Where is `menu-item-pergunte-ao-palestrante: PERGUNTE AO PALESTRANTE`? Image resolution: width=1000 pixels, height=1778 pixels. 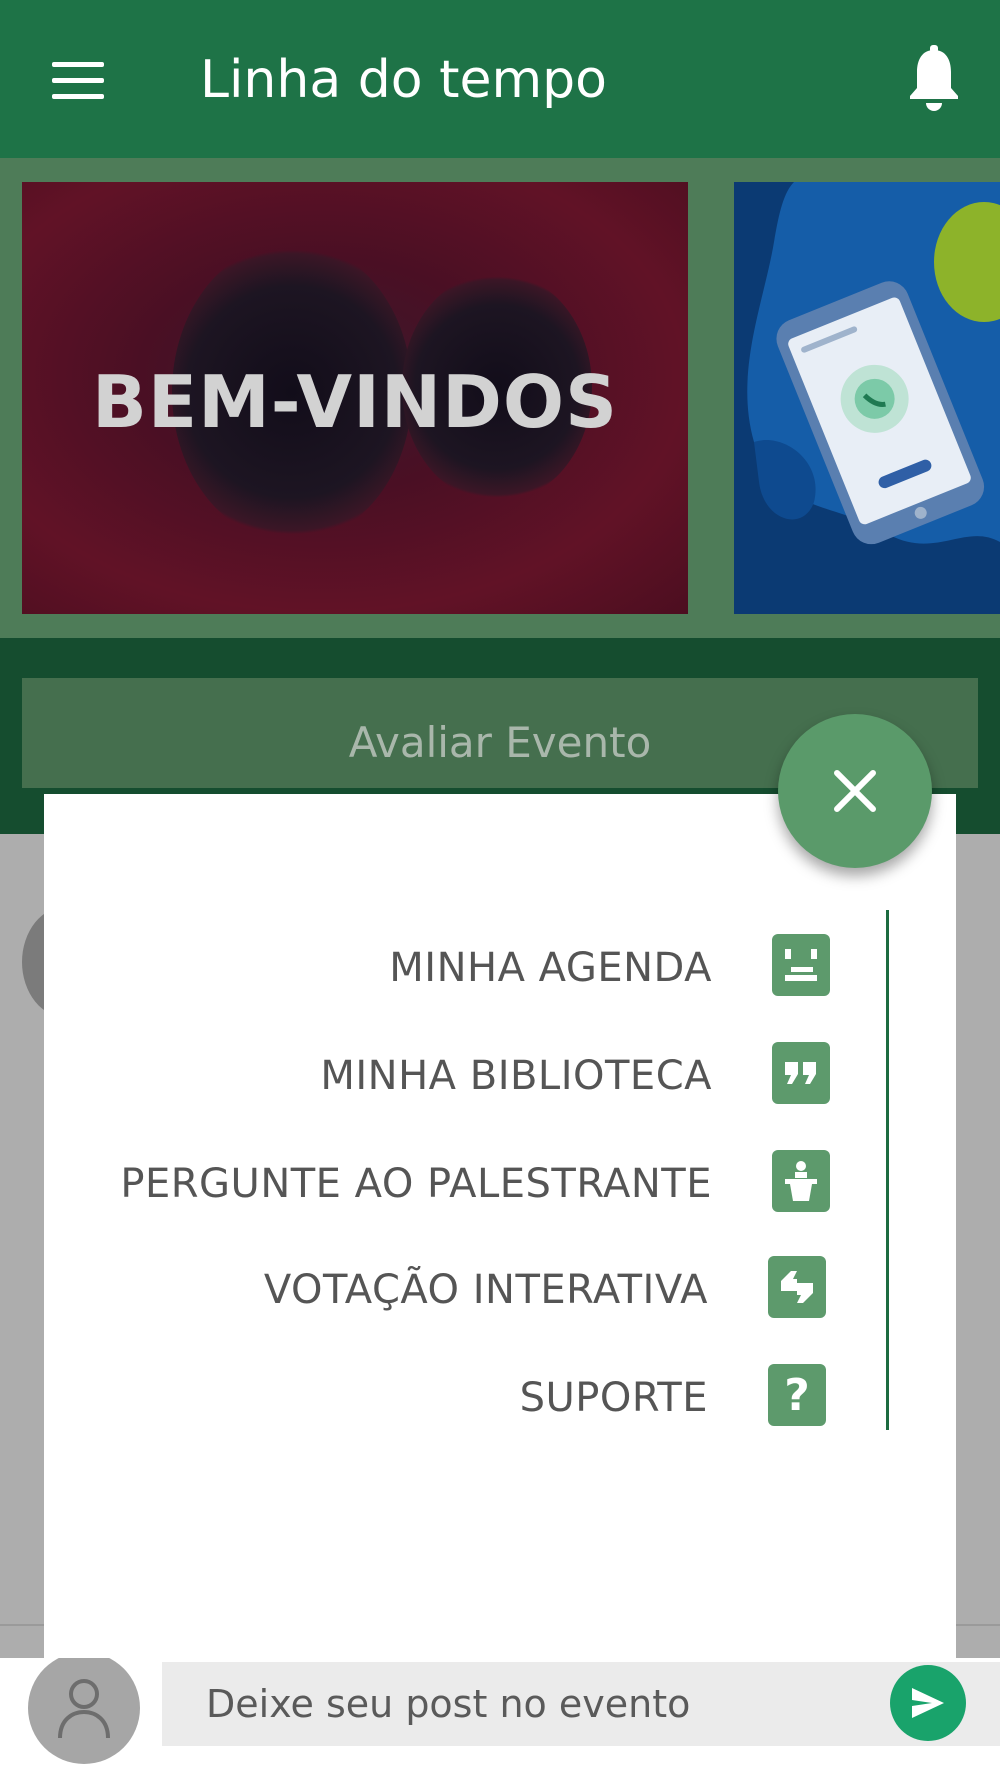 menu-item-pergunte-ao-palestrante: PERGUNTE AO PALESTRANTE is located at coordinates (474, 1184).